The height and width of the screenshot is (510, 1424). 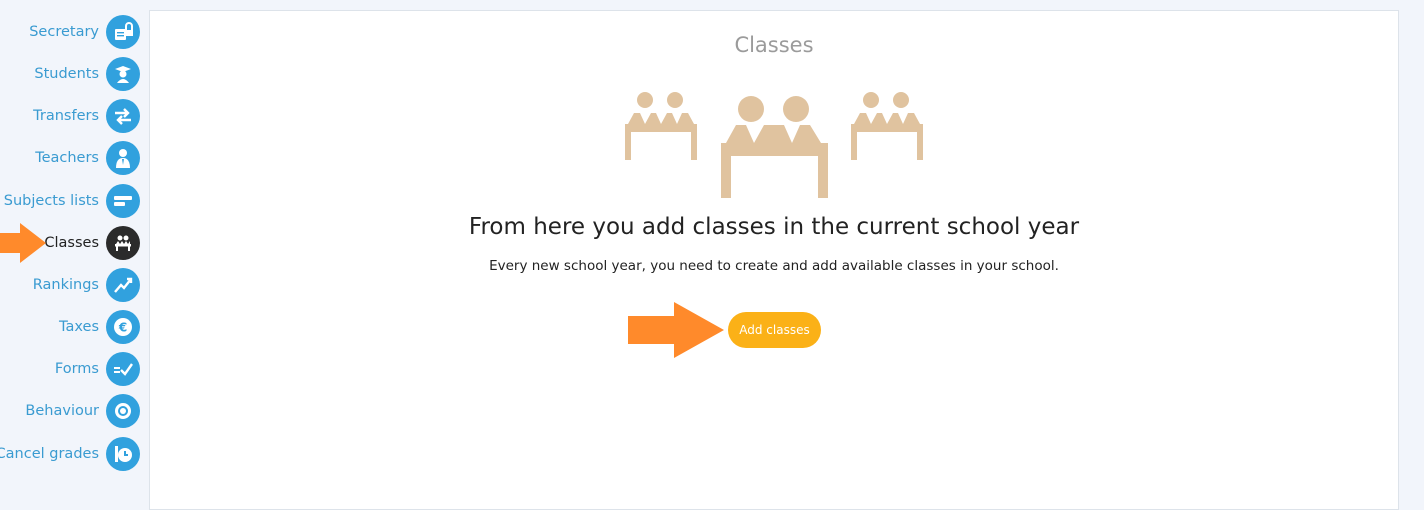 I want to click on sidebar-item-teachers: Teachers, so click(x=87, y=158).